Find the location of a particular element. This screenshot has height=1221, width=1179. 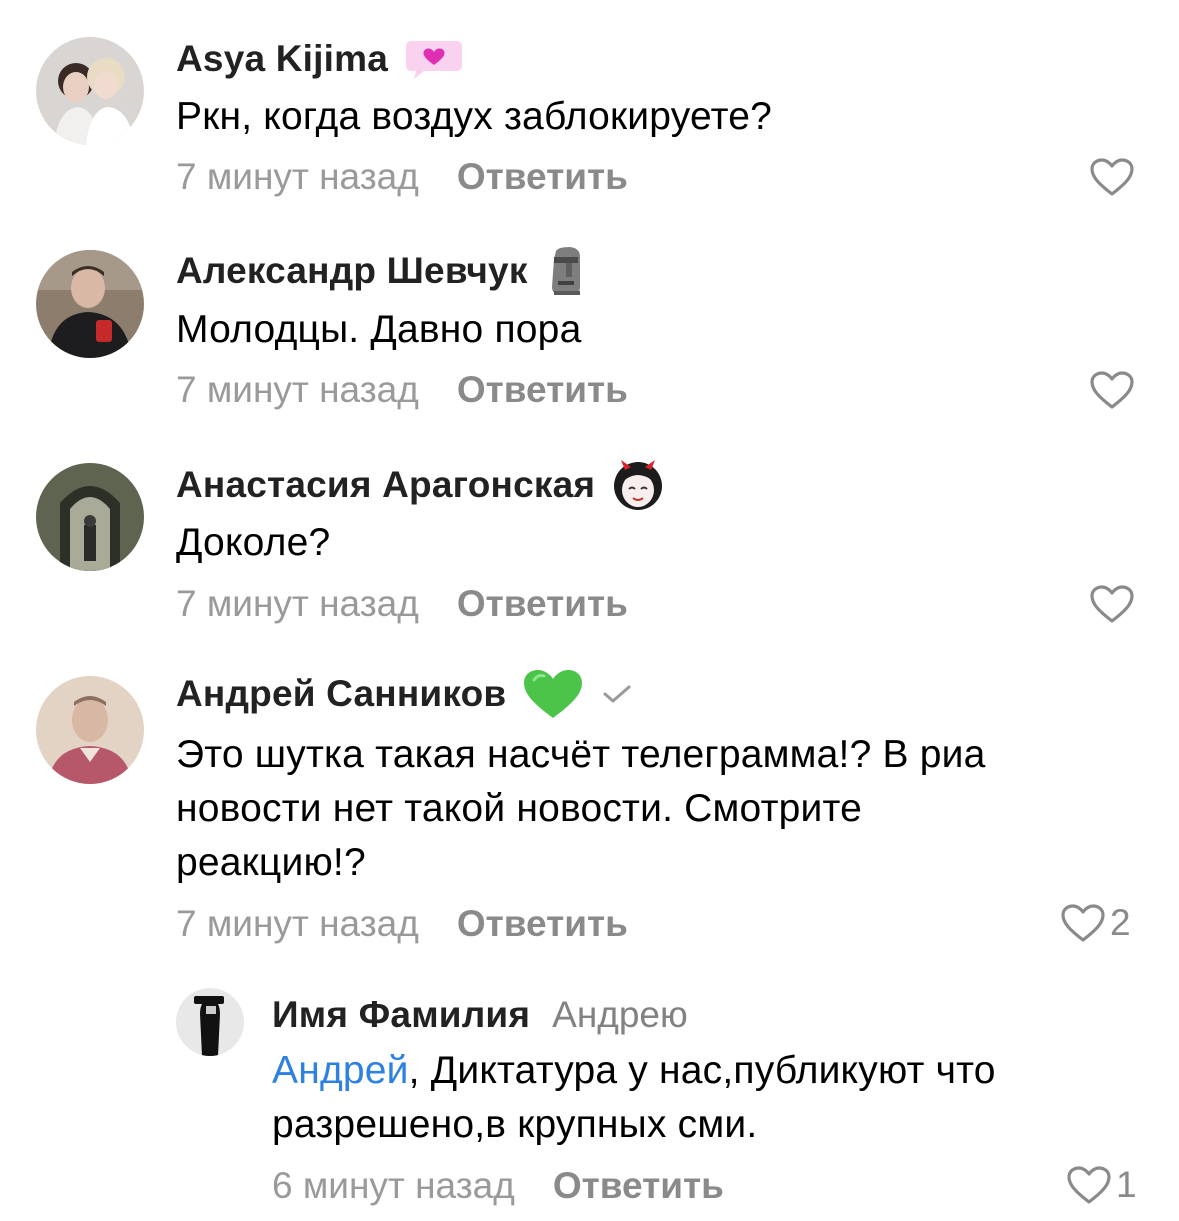

comment-timestamp: 6 минут назад is located at coordinates (393, 1185).